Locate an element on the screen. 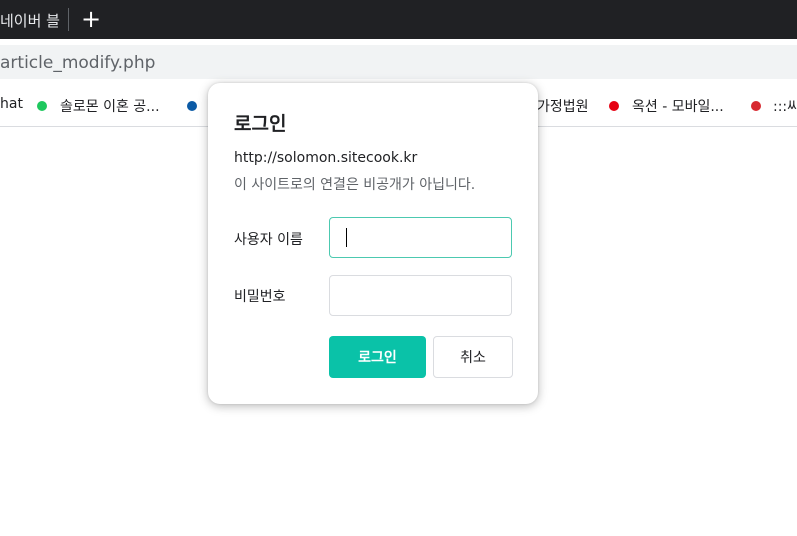 The width and height of the screenshot is (797, 536). address-bar: article_modify.php is located at coordinates (398, 62).